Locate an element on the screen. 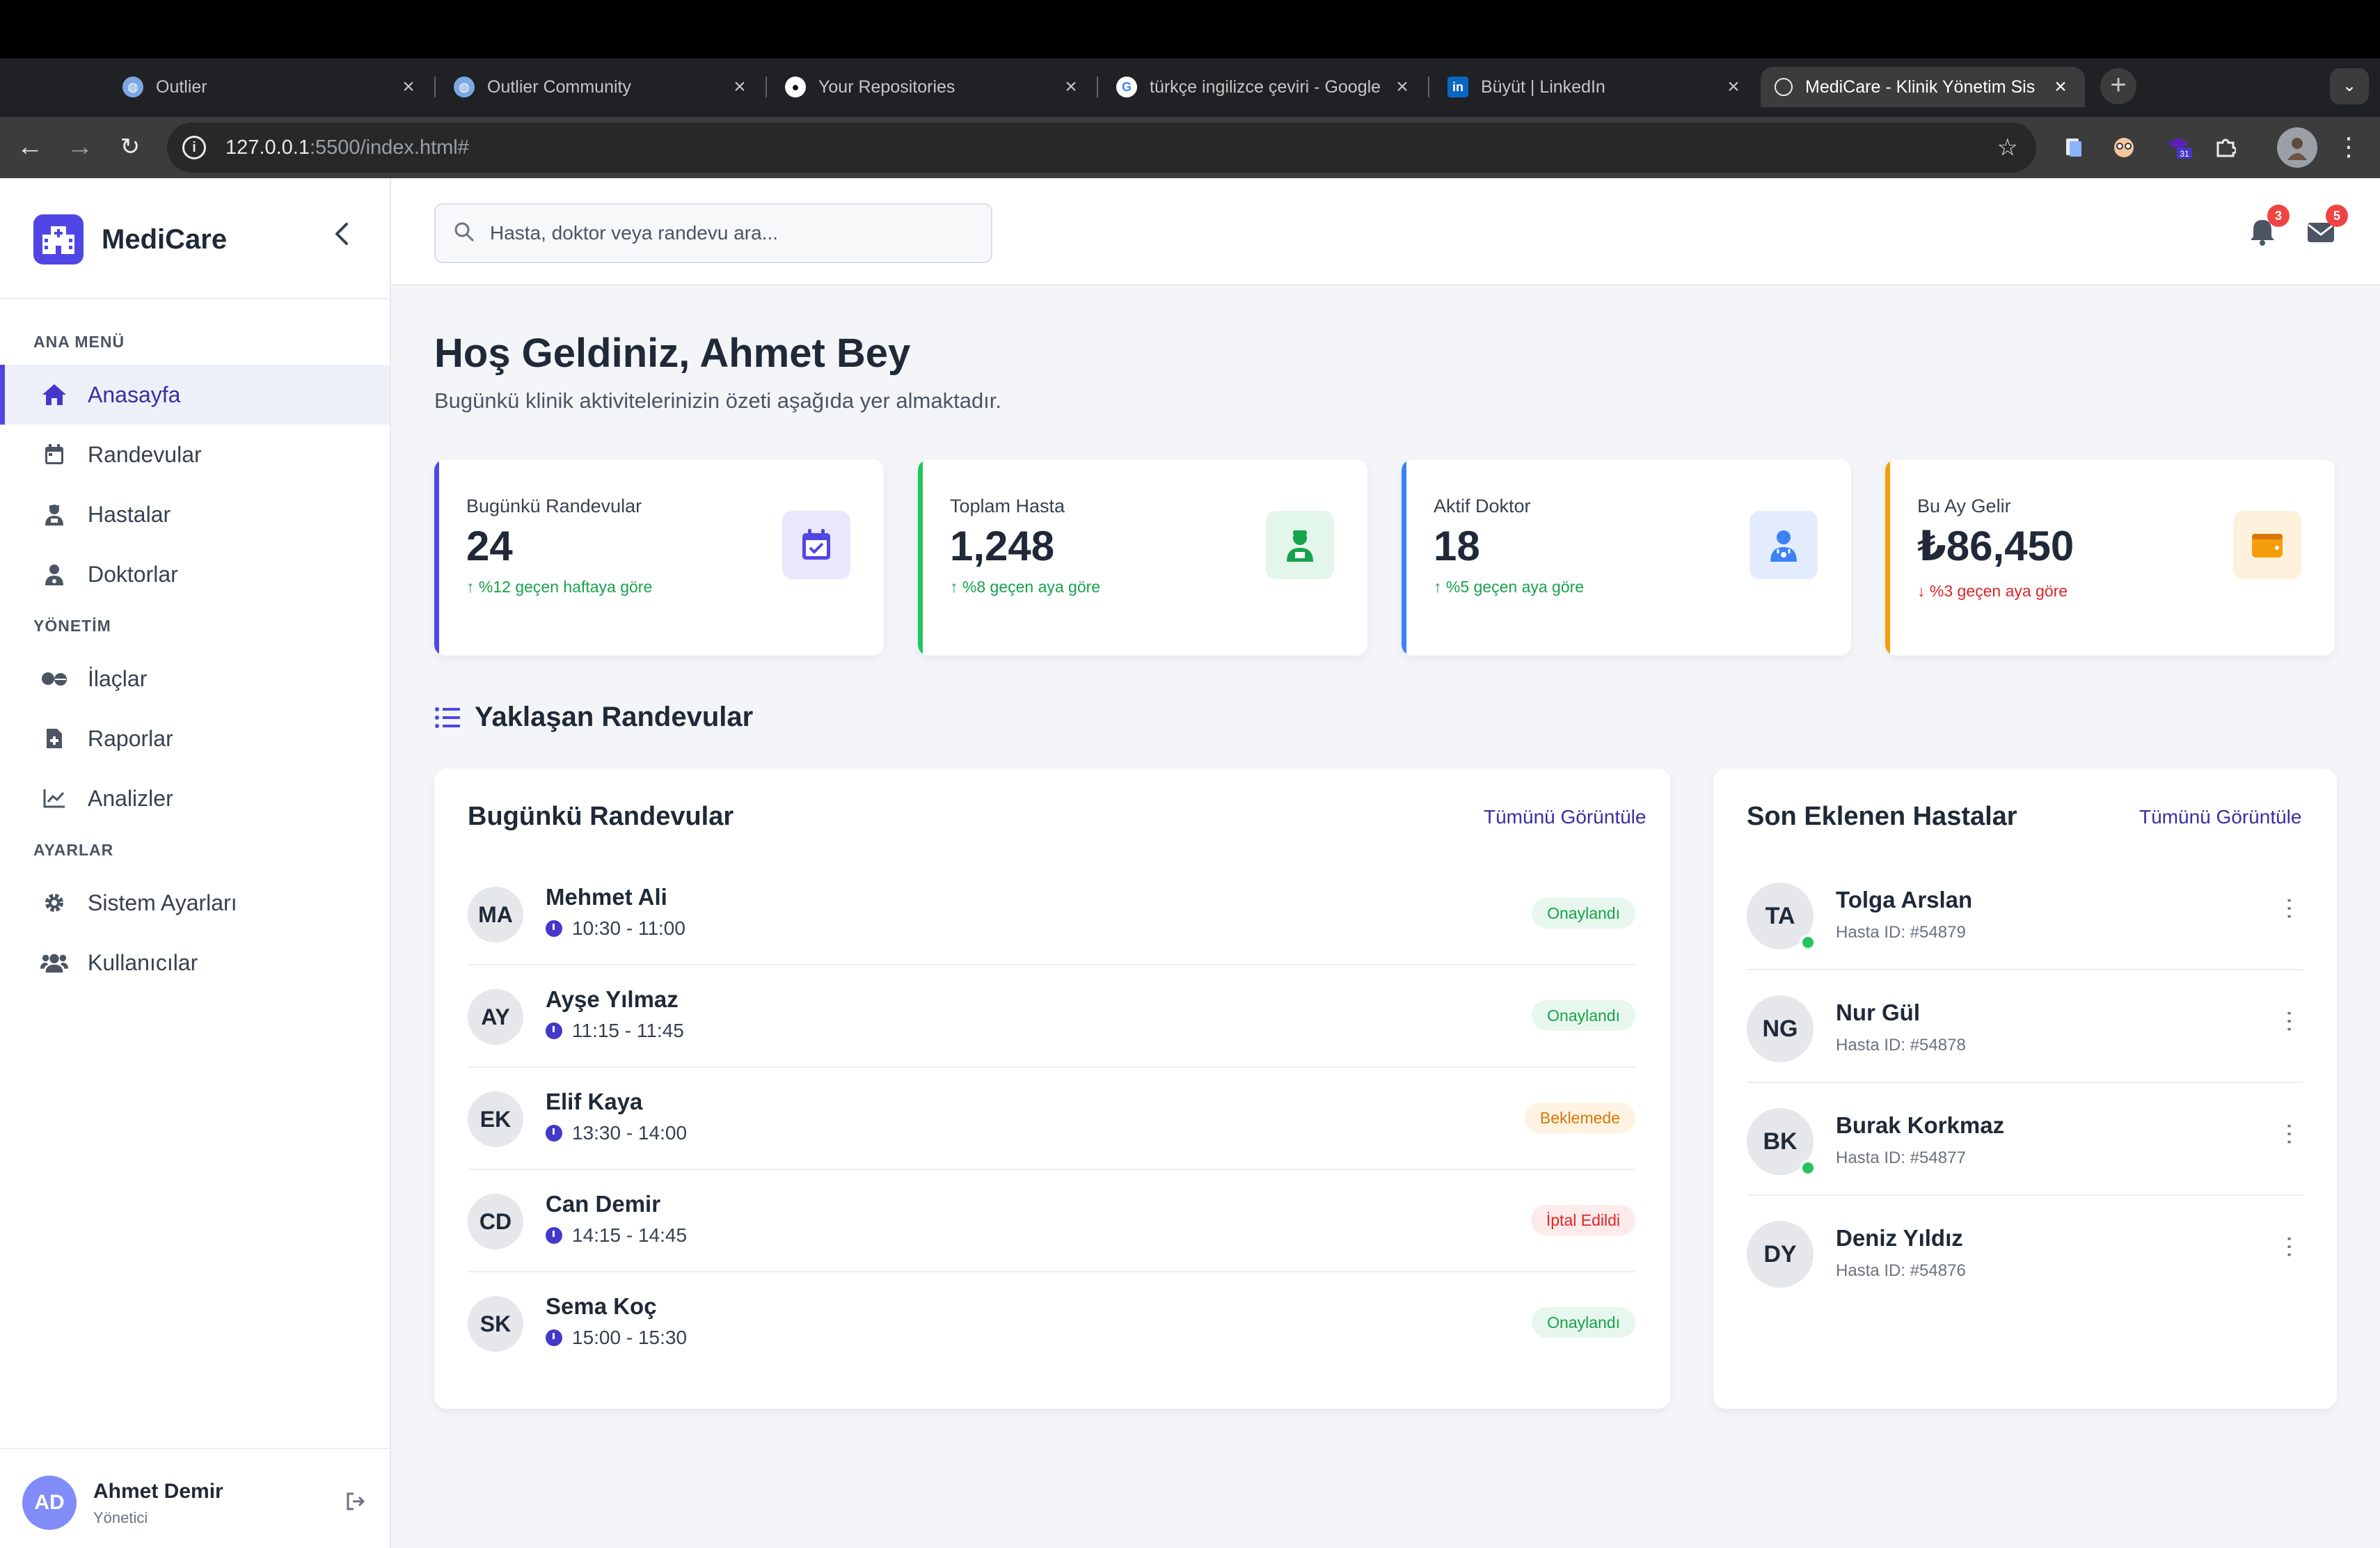 The image size is (2380, 1548). status-badge: Onaylandı is located at coordinates (1583, 1015).